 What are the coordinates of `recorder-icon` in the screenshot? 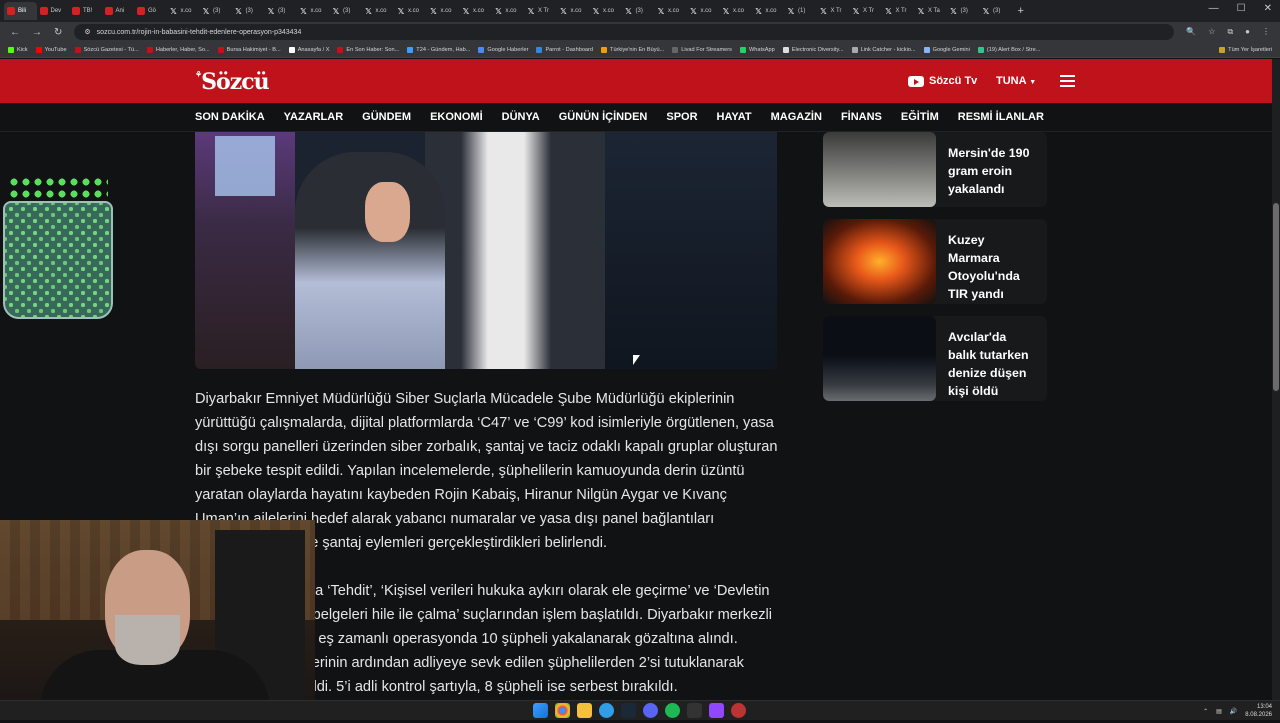 It's located at (738, 710).